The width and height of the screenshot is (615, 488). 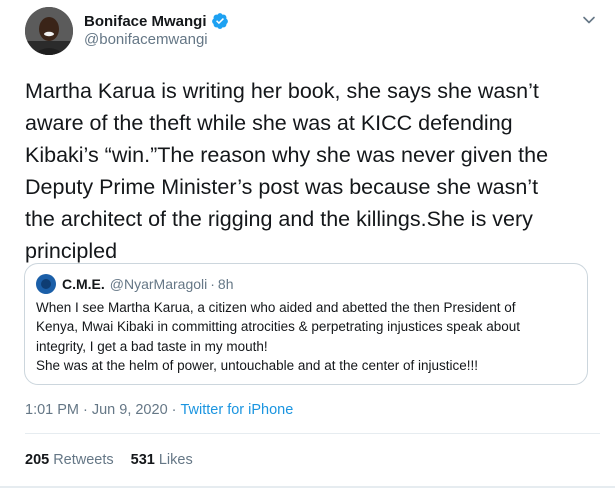 I want to click on quoted-author-name: C.M.E., so click(x=83, y=284).